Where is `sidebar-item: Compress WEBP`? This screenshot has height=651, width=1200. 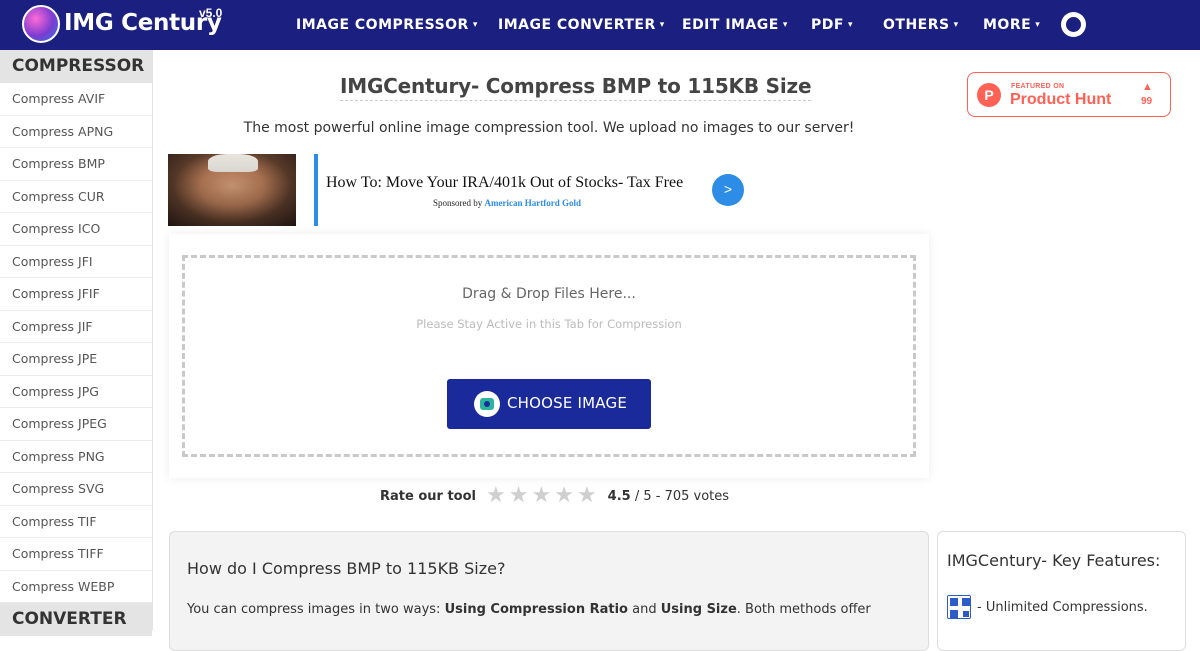 sidebar-item: Compress WEBP is located at coordinates (76, 587).